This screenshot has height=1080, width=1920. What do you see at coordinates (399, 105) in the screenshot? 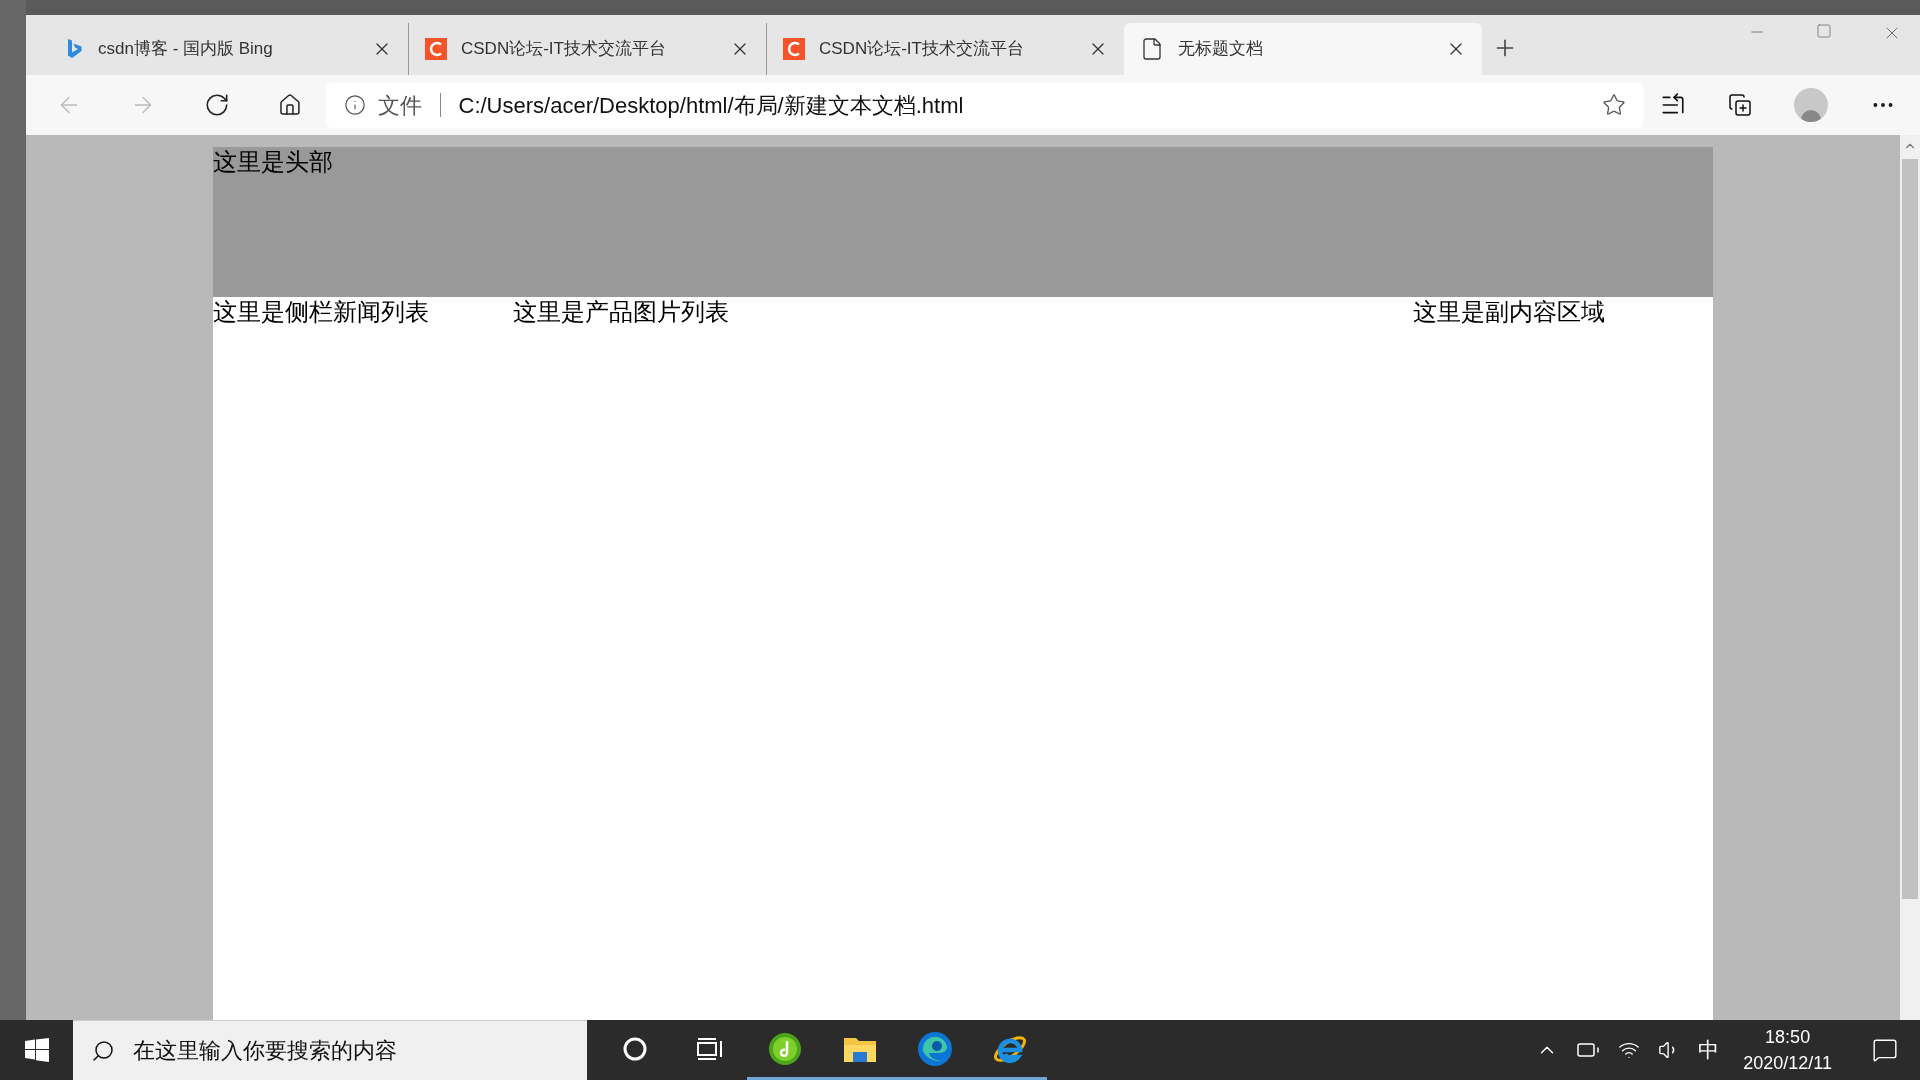
I see `file-scheme-label: 文件` at bounding box center [399, 105].